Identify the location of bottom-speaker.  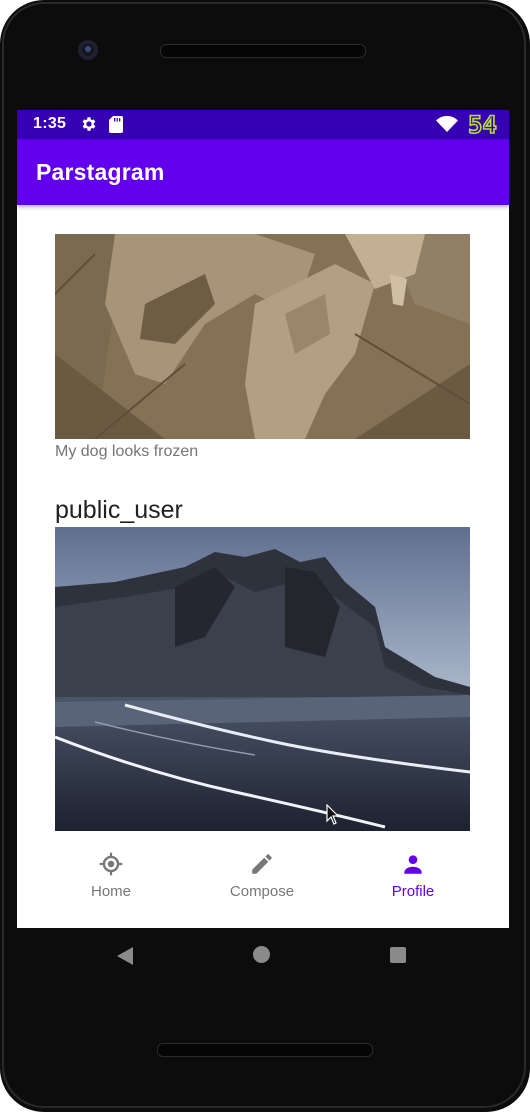
(265, 1050).